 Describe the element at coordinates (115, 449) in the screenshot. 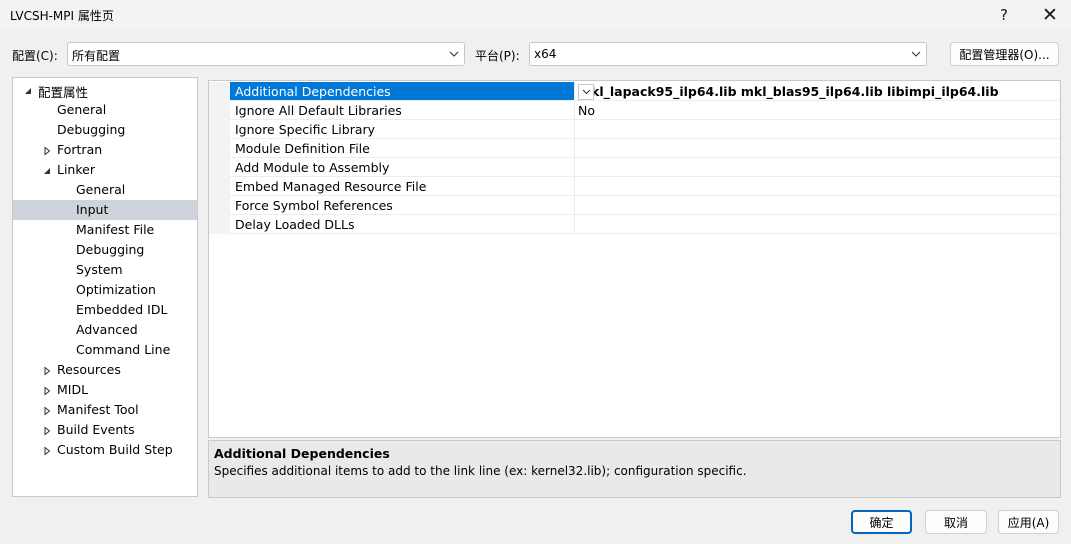

I see `tree-item-label: Custom Build Step` at that location.